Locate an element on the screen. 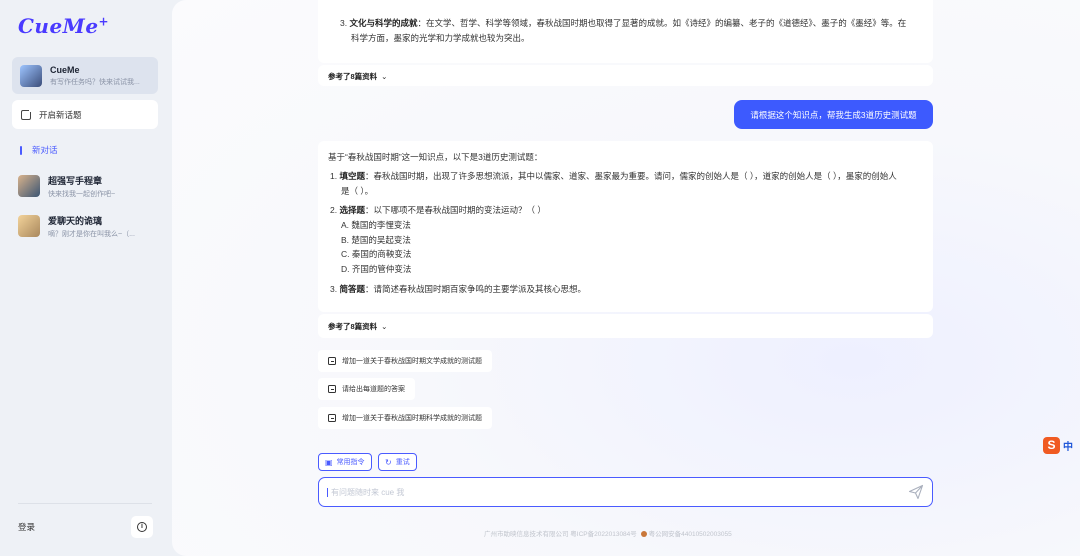  message-input is located at coordinates (607, 492).